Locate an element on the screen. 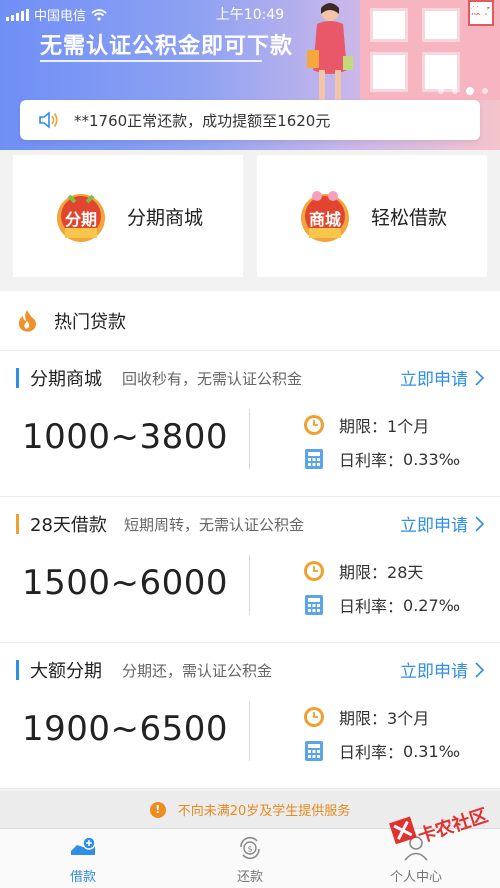  warning-icon: ! is located at coordinates (157, 809).